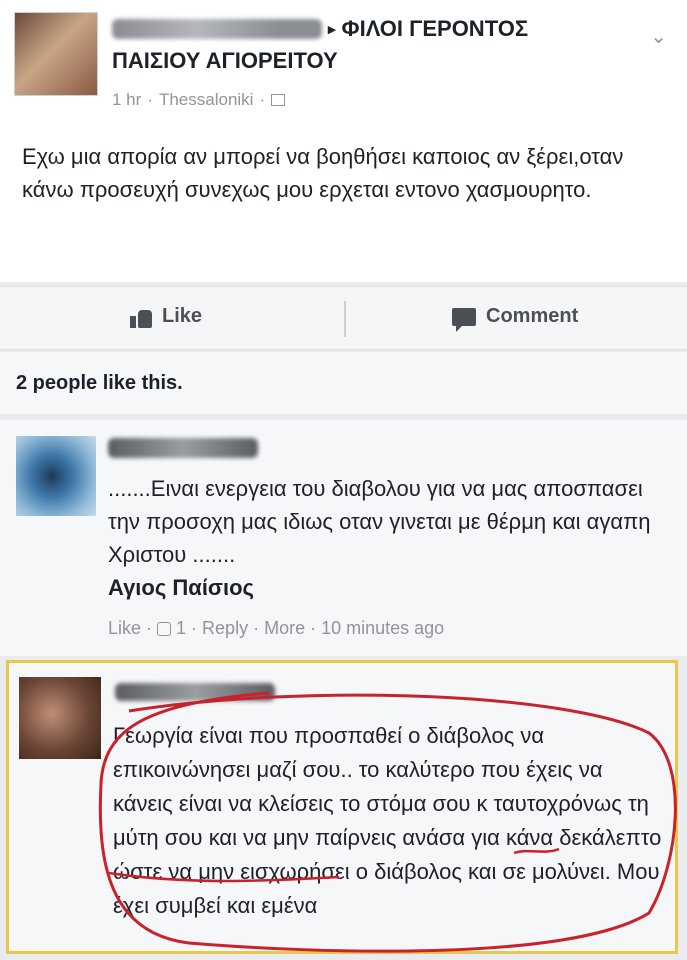 The image size is (687, 960). I want to click on speech-bubble-icon, so click(464, 319).